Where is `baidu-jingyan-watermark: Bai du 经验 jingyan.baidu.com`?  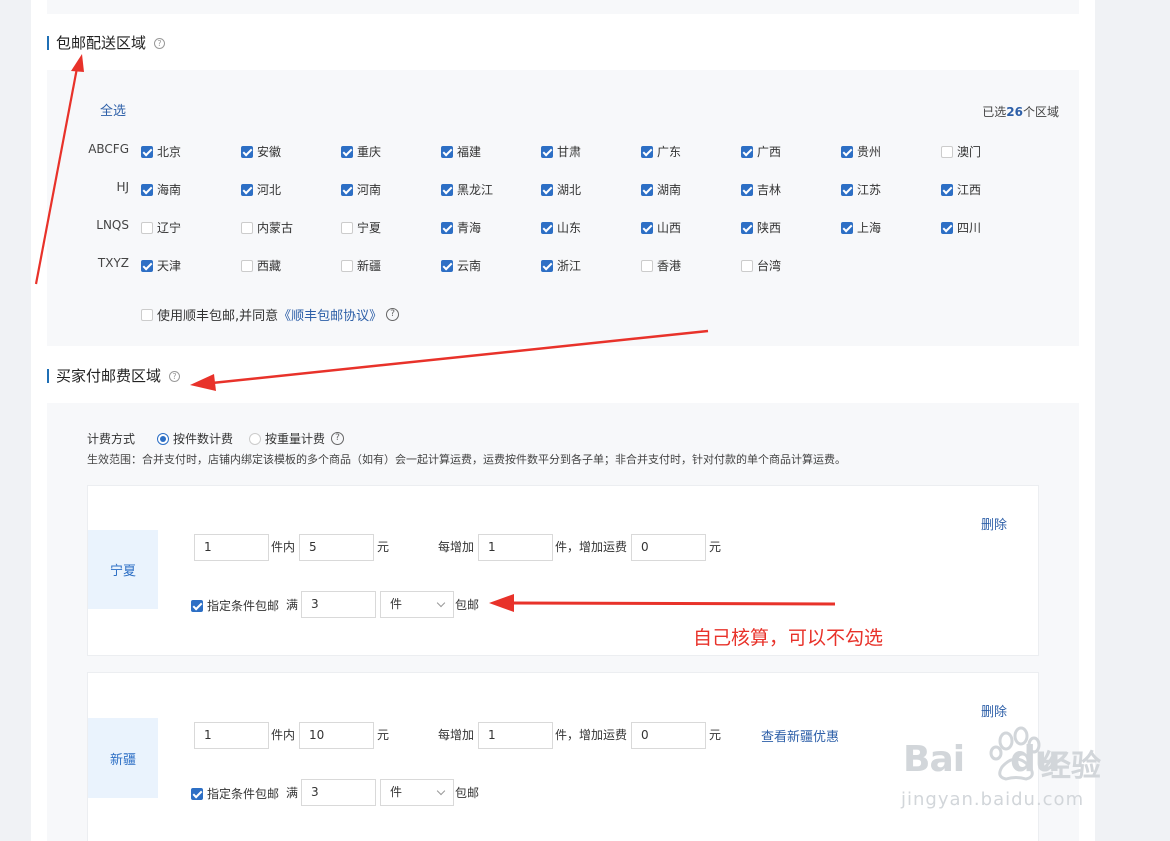
baidu-jingyan-watermark: Bai du 经验 jingyan.baidu.com is located at coordinates (1001, 765).